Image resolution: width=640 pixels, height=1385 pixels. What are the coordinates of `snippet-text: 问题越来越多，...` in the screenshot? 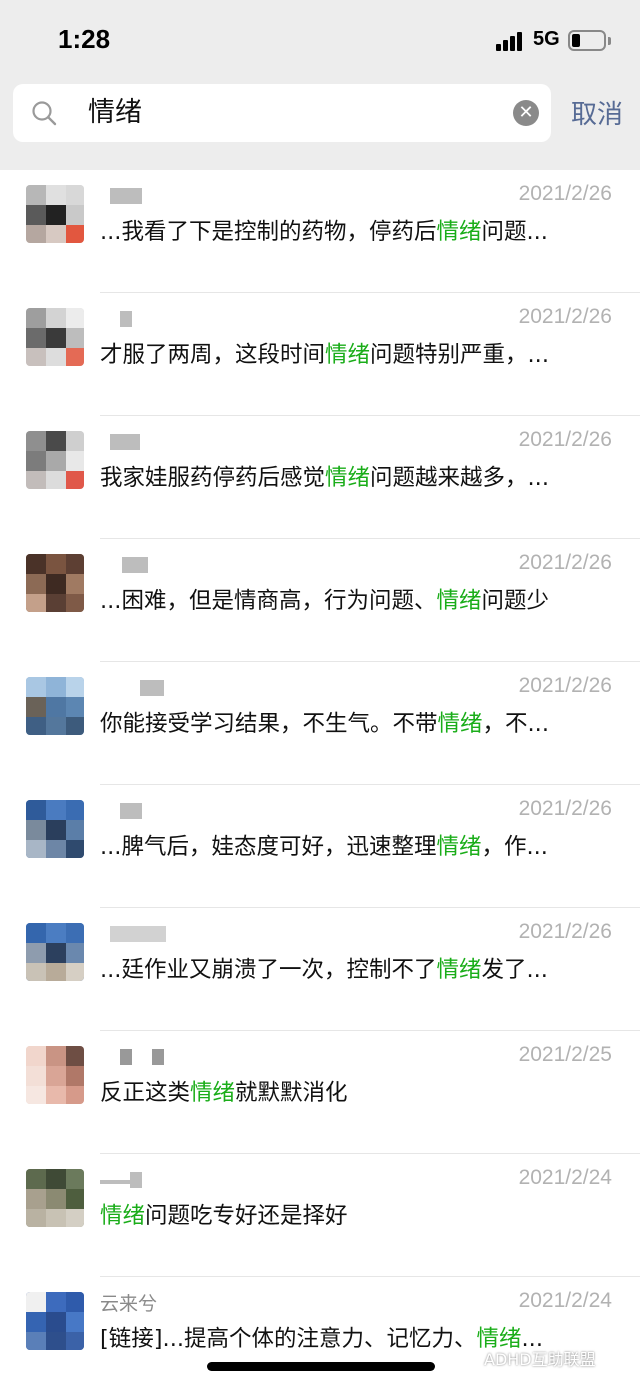 It's located at (459, 478).